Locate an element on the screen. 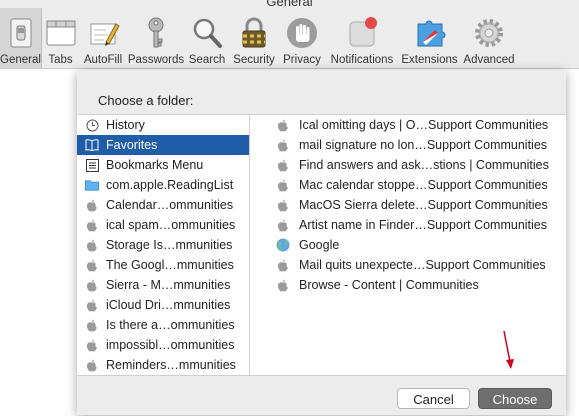 The width and height of the screenshot is (579, 416). gear-icon is located at coordinates (489, 33).